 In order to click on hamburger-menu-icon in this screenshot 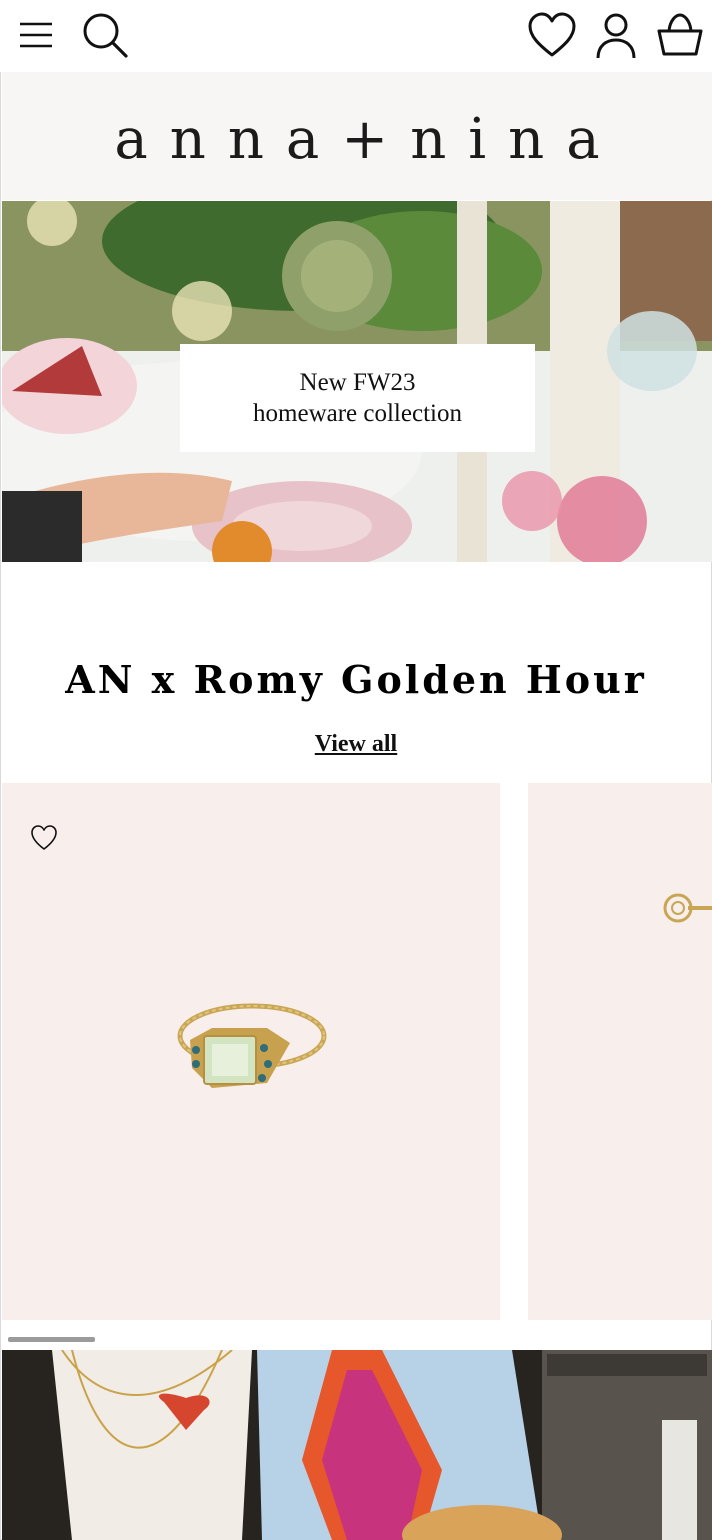, I will do `click(36, 35)`.